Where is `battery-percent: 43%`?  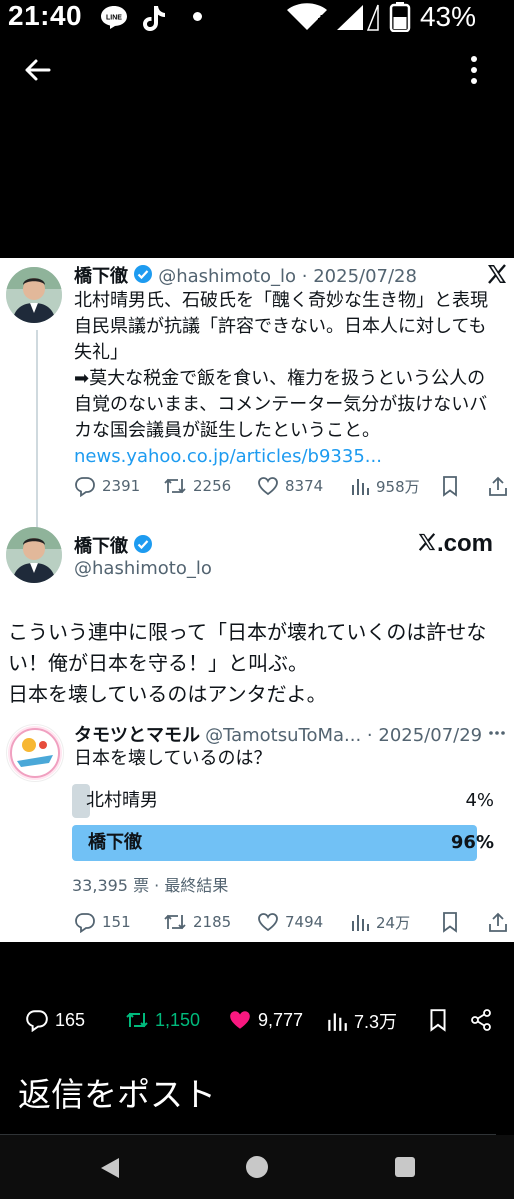
battery-percent: 43% is located at coordinates (447, 16).